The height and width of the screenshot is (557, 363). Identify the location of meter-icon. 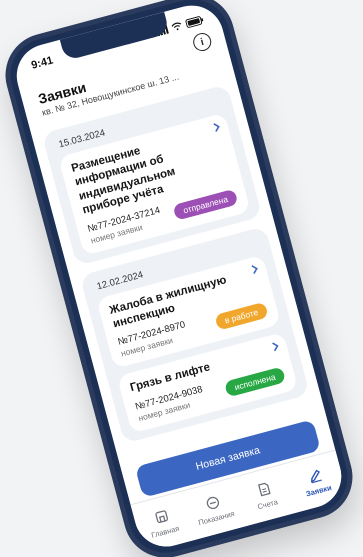
(213, 503).